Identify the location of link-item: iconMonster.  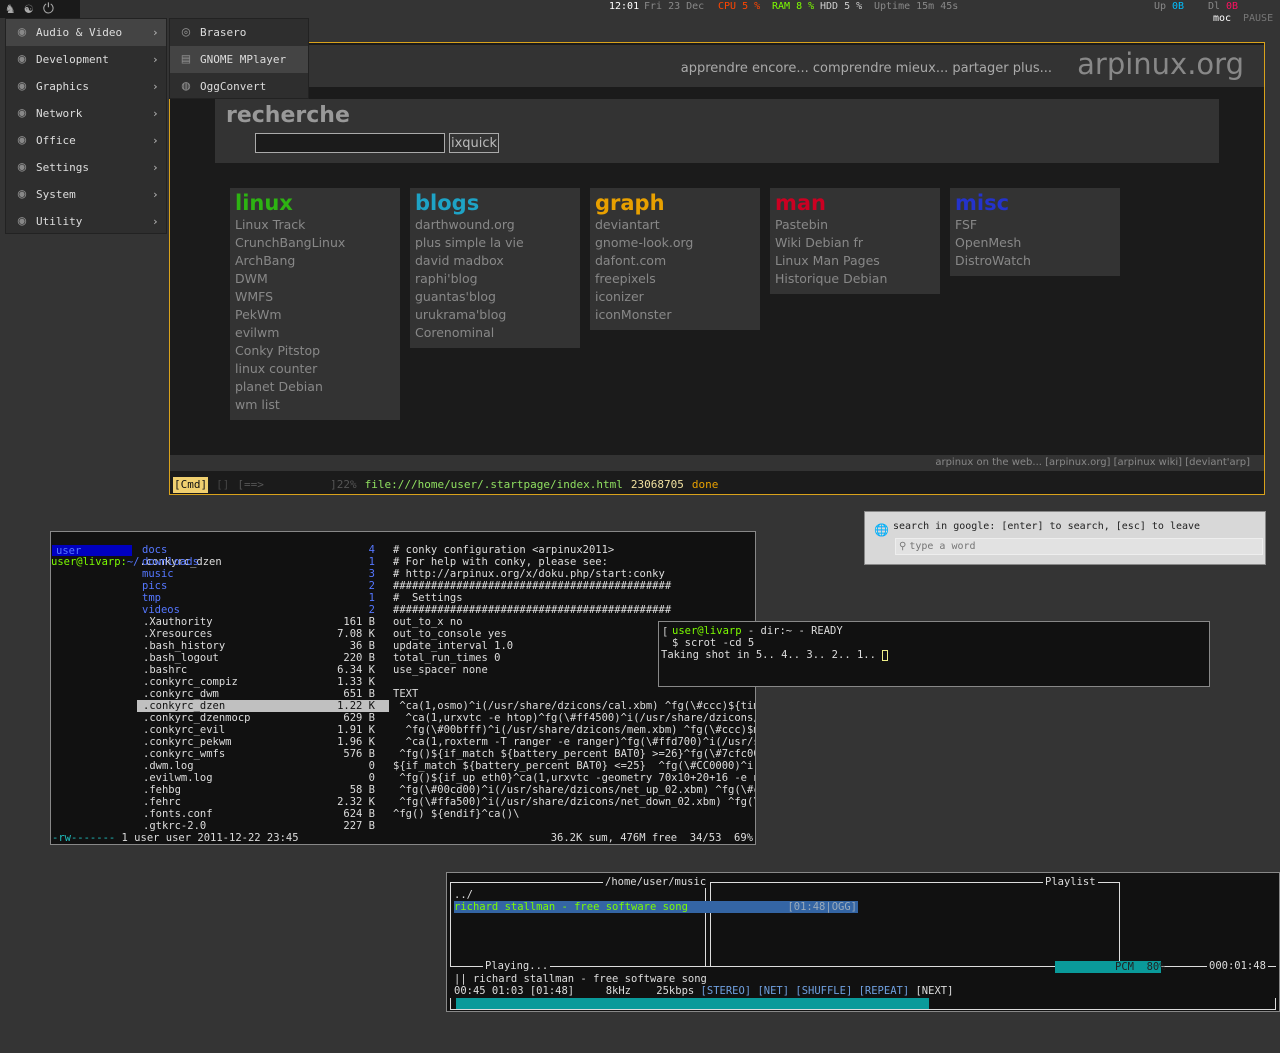
(675, 315).